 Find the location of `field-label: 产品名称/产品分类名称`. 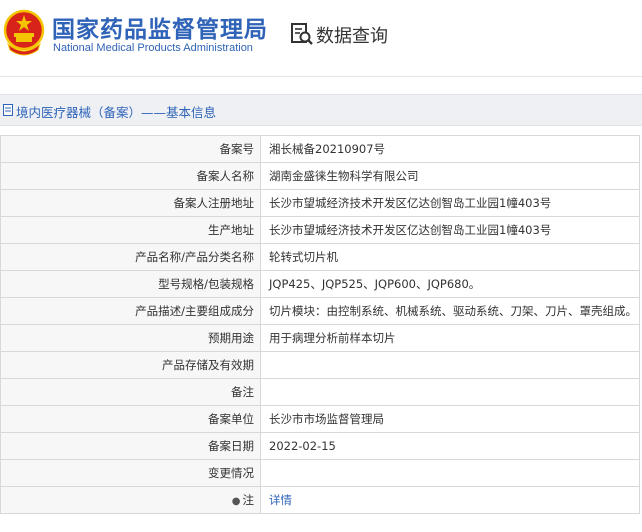

field-label: 产品名称/产品分类名称 is located at coordinates (130, 257).